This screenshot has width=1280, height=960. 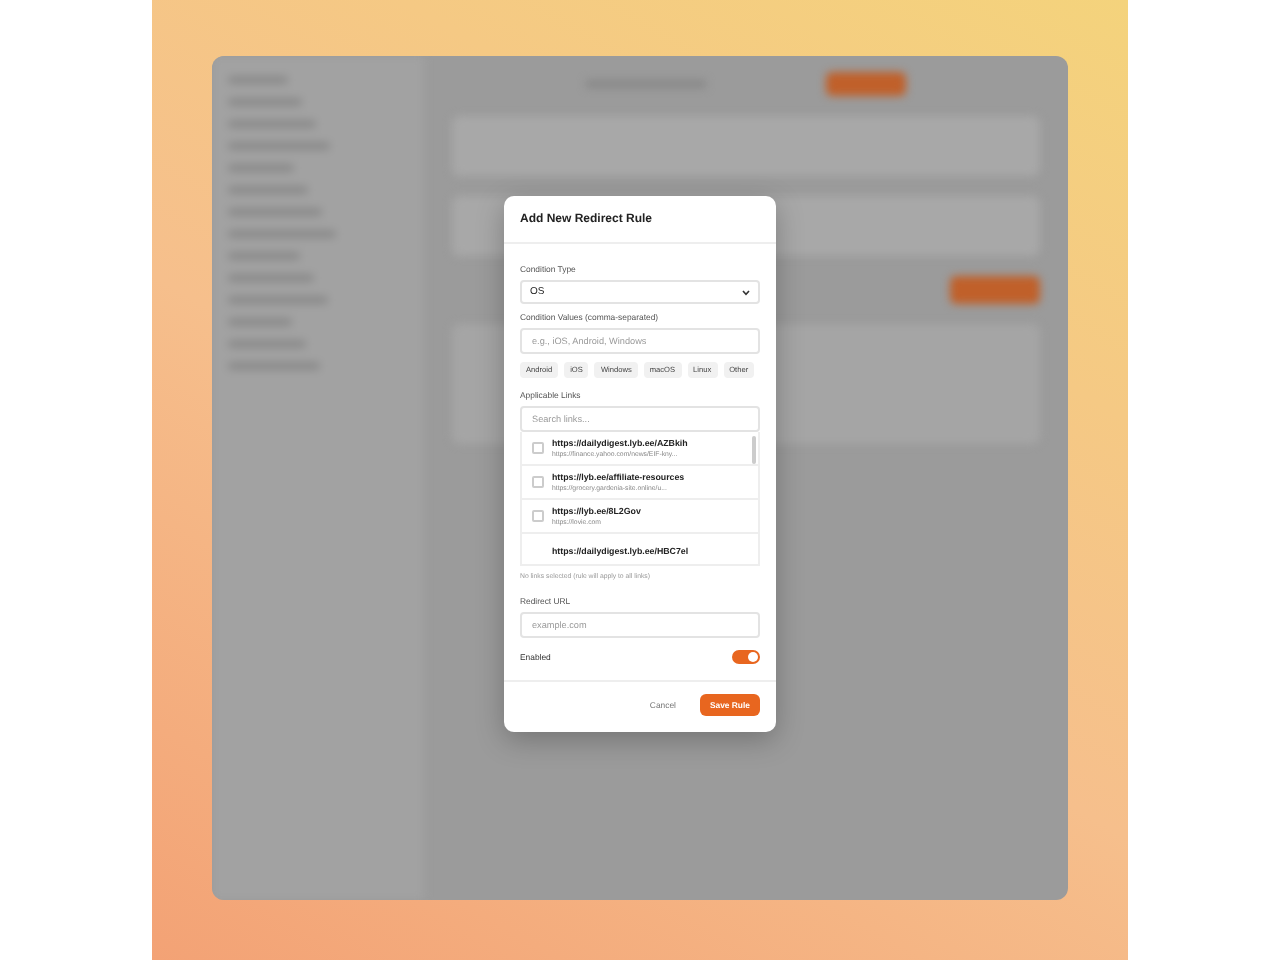 What do you see at coordinates (754, 450) in the screenshot?
I see `scrollbar` at bounding box center [754, 450].